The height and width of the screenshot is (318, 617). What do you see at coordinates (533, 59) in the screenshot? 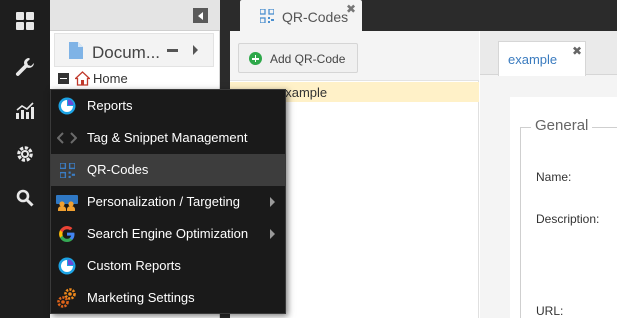
I see `tab-label: example` at bounding box center [533, 59].